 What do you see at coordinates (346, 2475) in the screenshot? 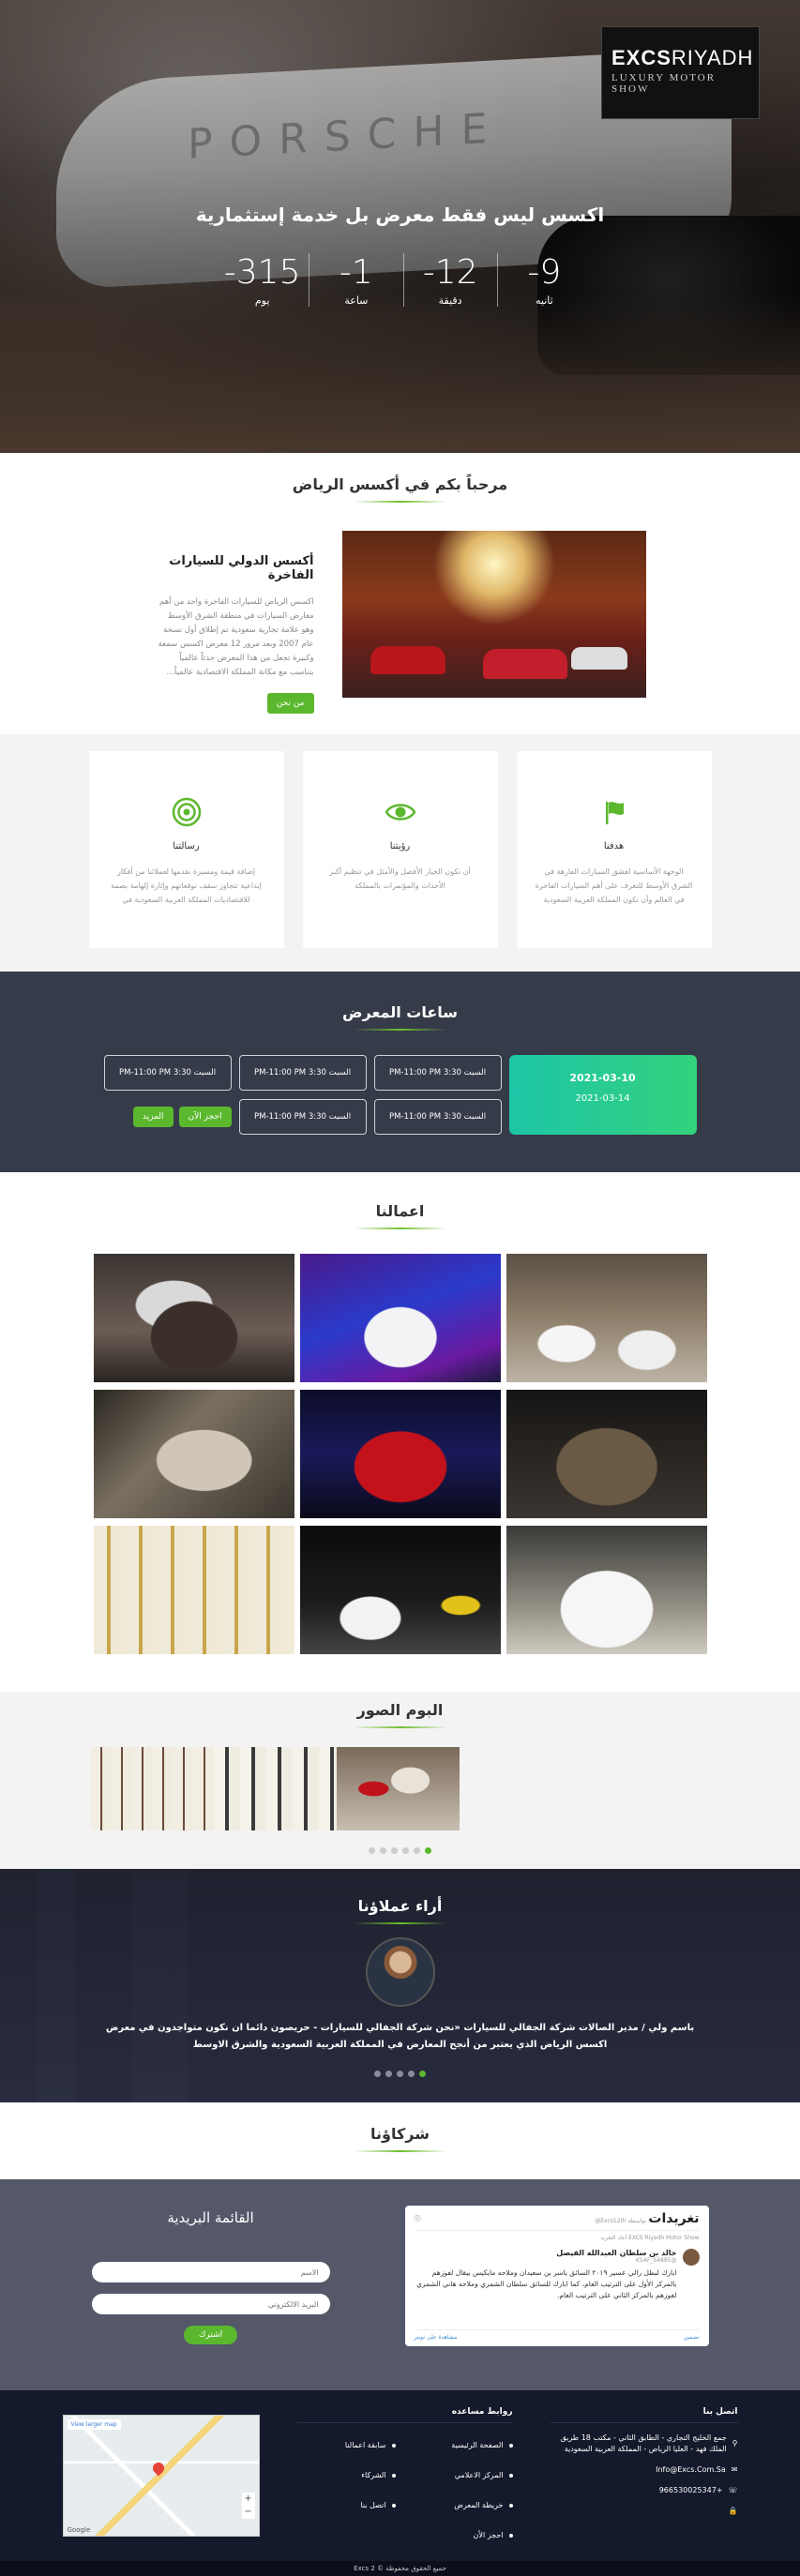
I see `footer-link: الشركاء` at bounding box center [346, 2475].